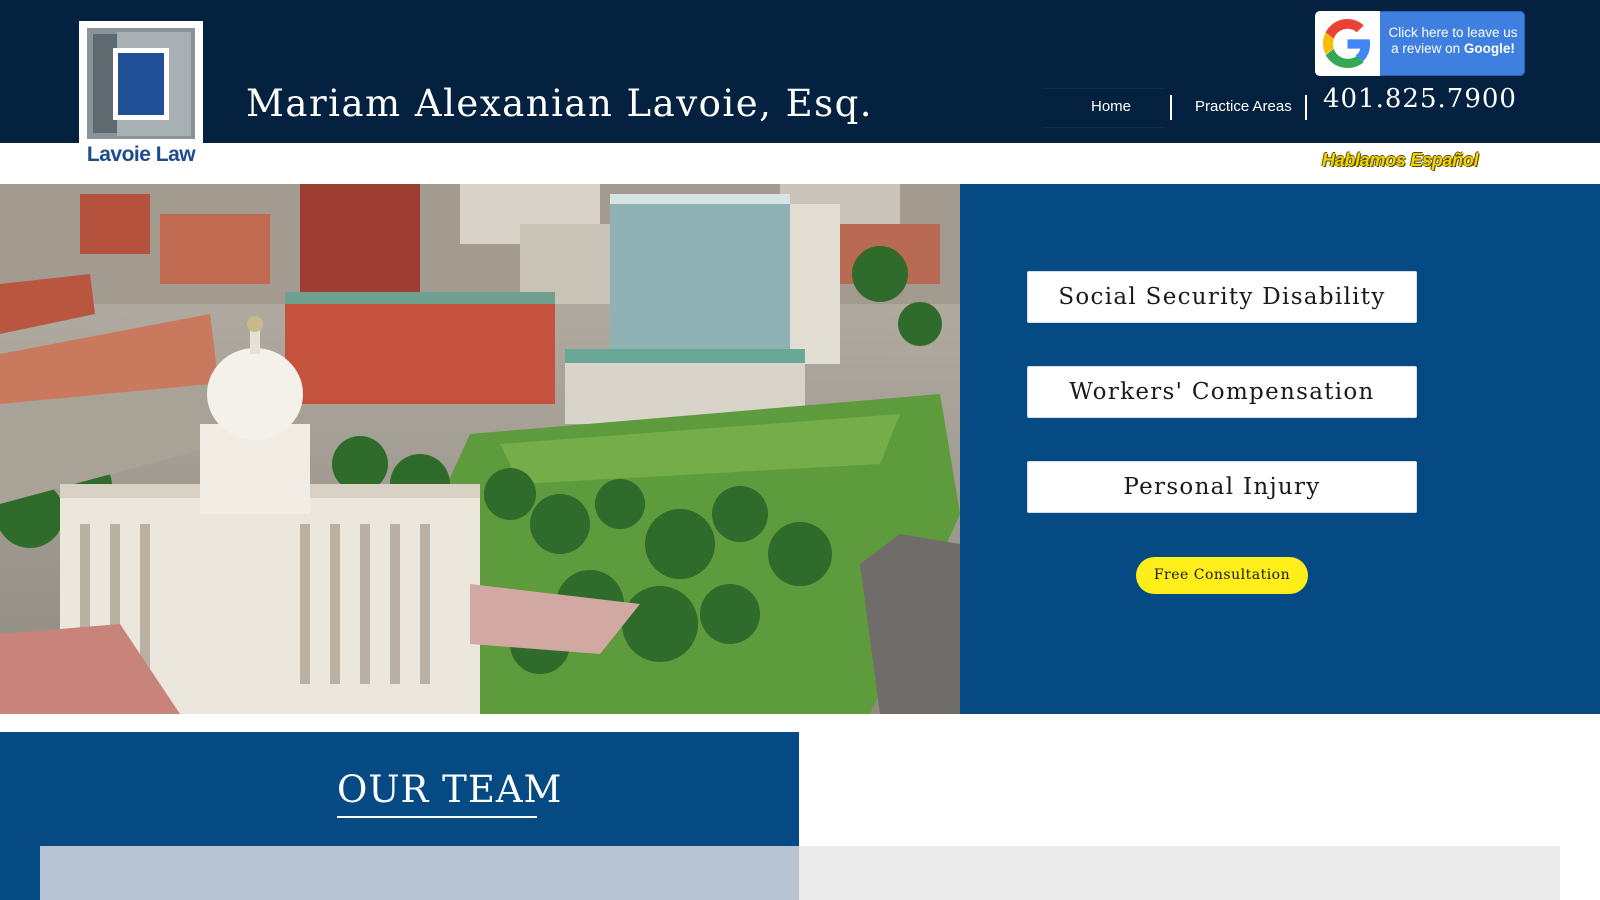 The width and height of the screenshot is (1600, 900). Describe the element at coordinates (419, 873) in the screenshot. I see `team-card-left` at that location.